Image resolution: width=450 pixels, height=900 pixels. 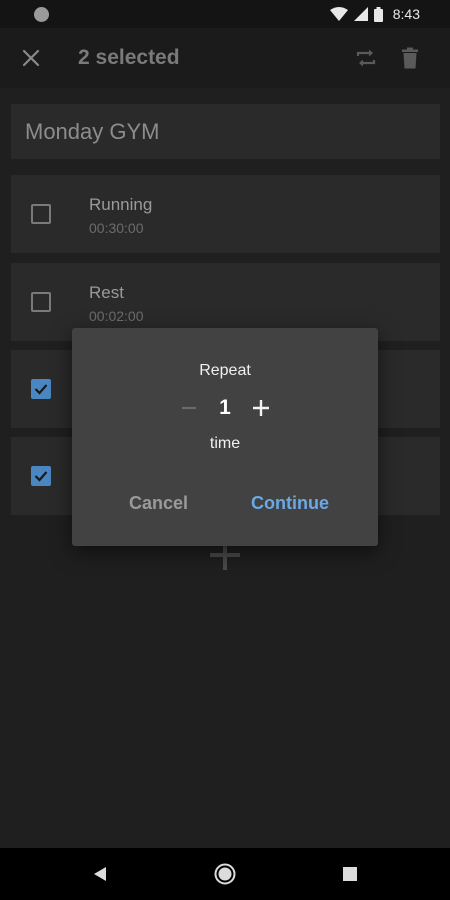 What do you see at coordinates (378, 14) in the screenshot?
I see `battery-icon` at bounding box center [378, 14].